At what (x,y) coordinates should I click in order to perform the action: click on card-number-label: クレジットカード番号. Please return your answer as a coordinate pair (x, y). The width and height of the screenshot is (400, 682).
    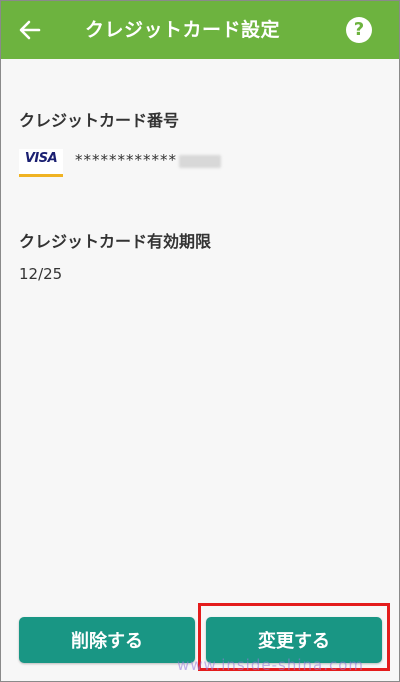
    Looking at the image, I should click on (99, 120).